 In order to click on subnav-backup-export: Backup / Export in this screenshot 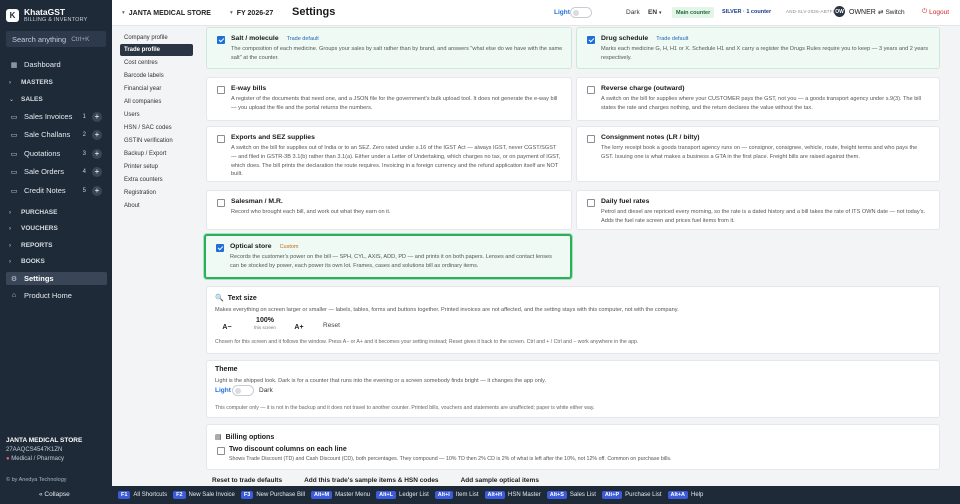, I will do `click(156, 154)`.